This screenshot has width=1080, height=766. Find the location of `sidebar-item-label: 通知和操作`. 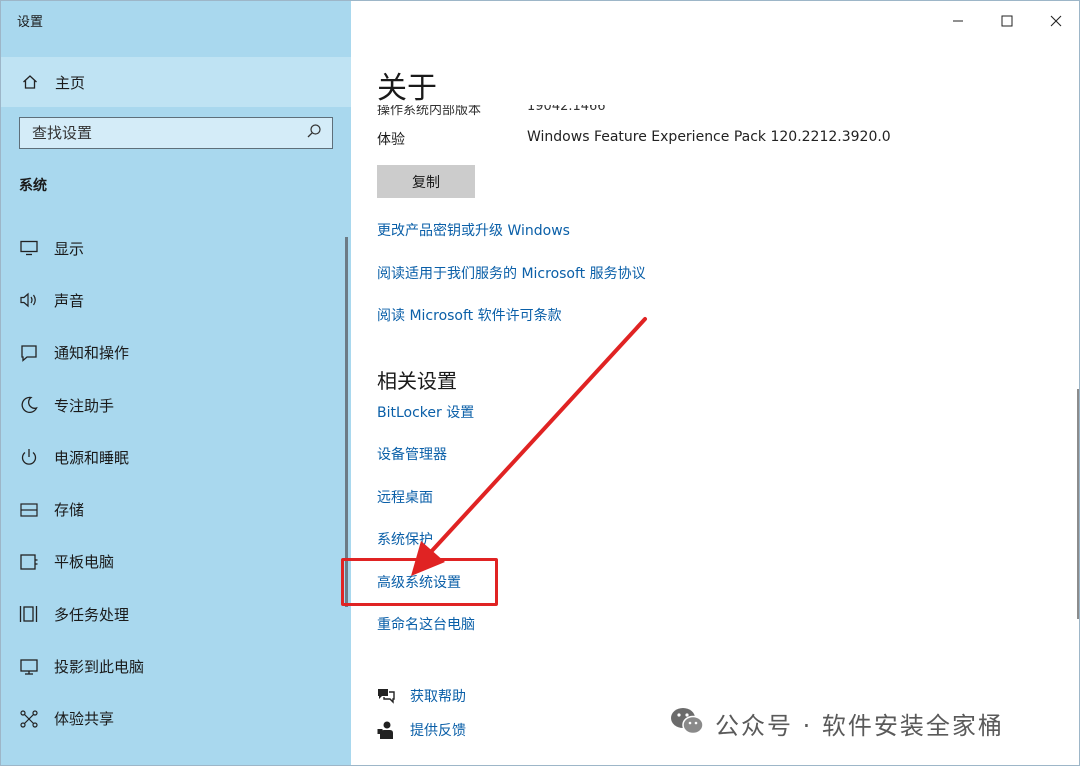

sidebar-item-label: 通知和操作 is located at coordinates (92, 353).